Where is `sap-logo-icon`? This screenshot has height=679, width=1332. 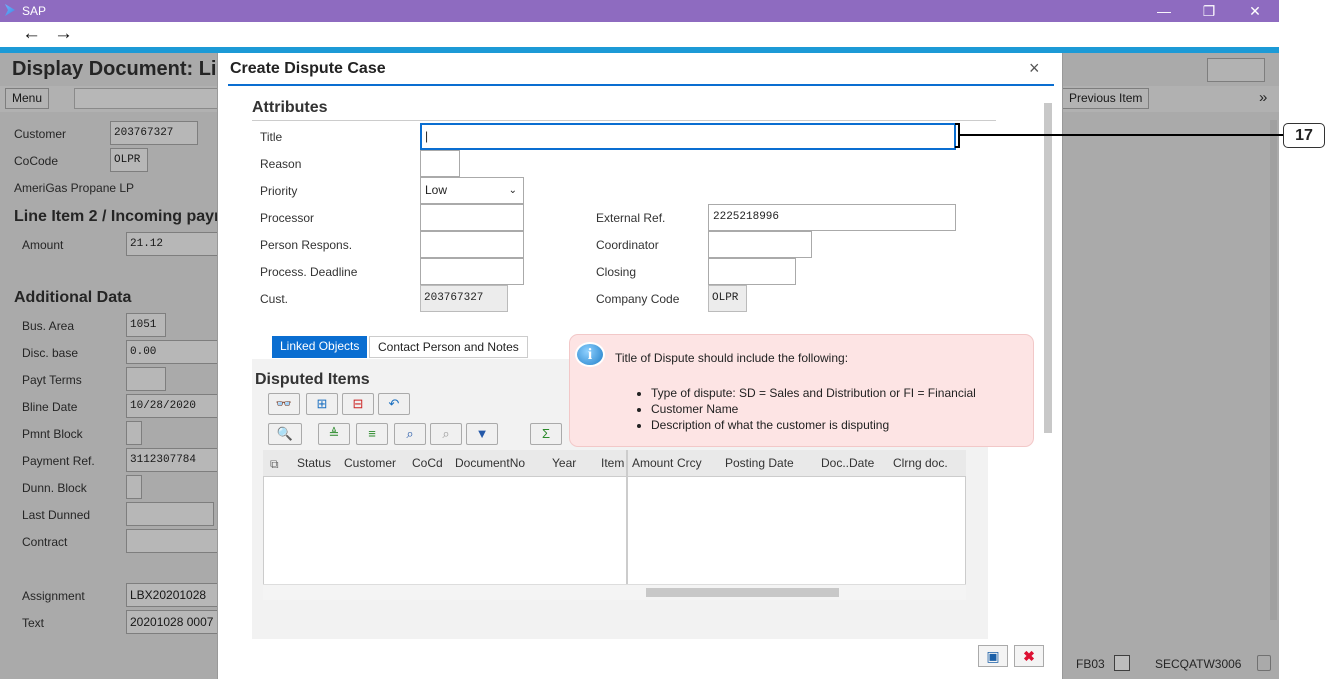 sap-logo-icon is located at coordinates (10, 10).